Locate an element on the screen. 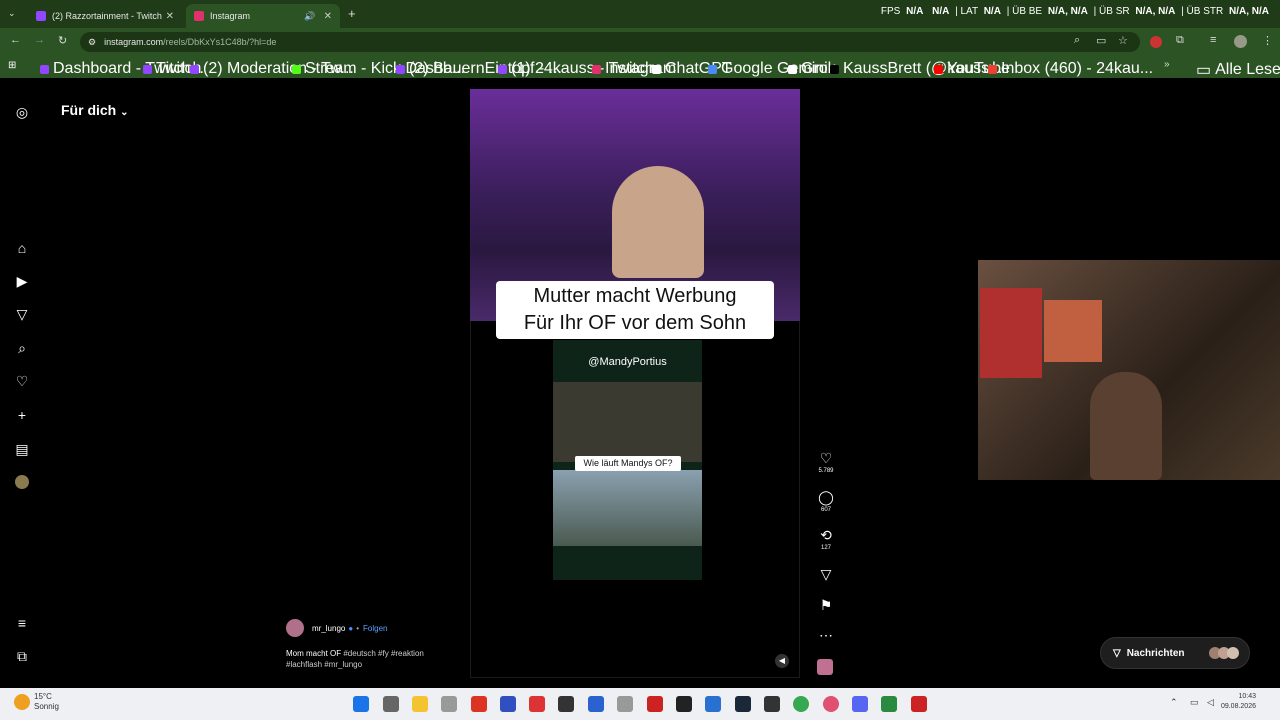 The image size is (1280, 720). reel-author: mr_lungo ● • Folgen is located at coordinates (336, 628).